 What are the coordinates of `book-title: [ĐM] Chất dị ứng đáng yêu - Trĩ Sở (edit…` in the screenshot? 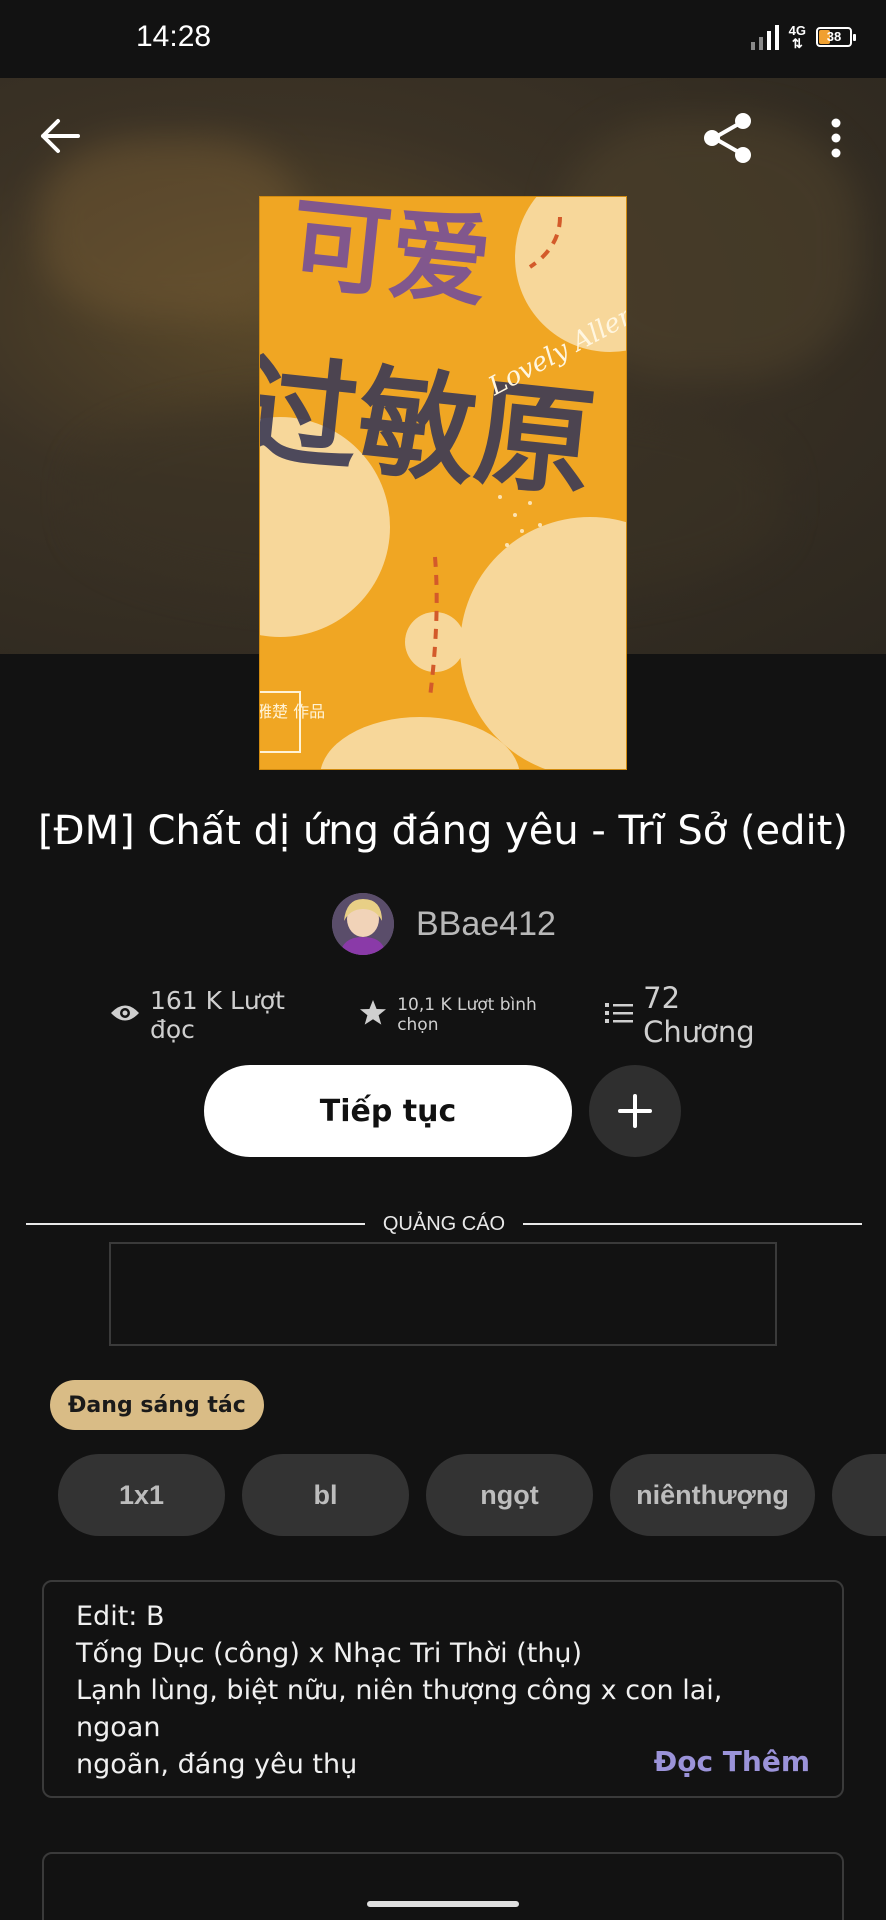 It's located at (443, 831).